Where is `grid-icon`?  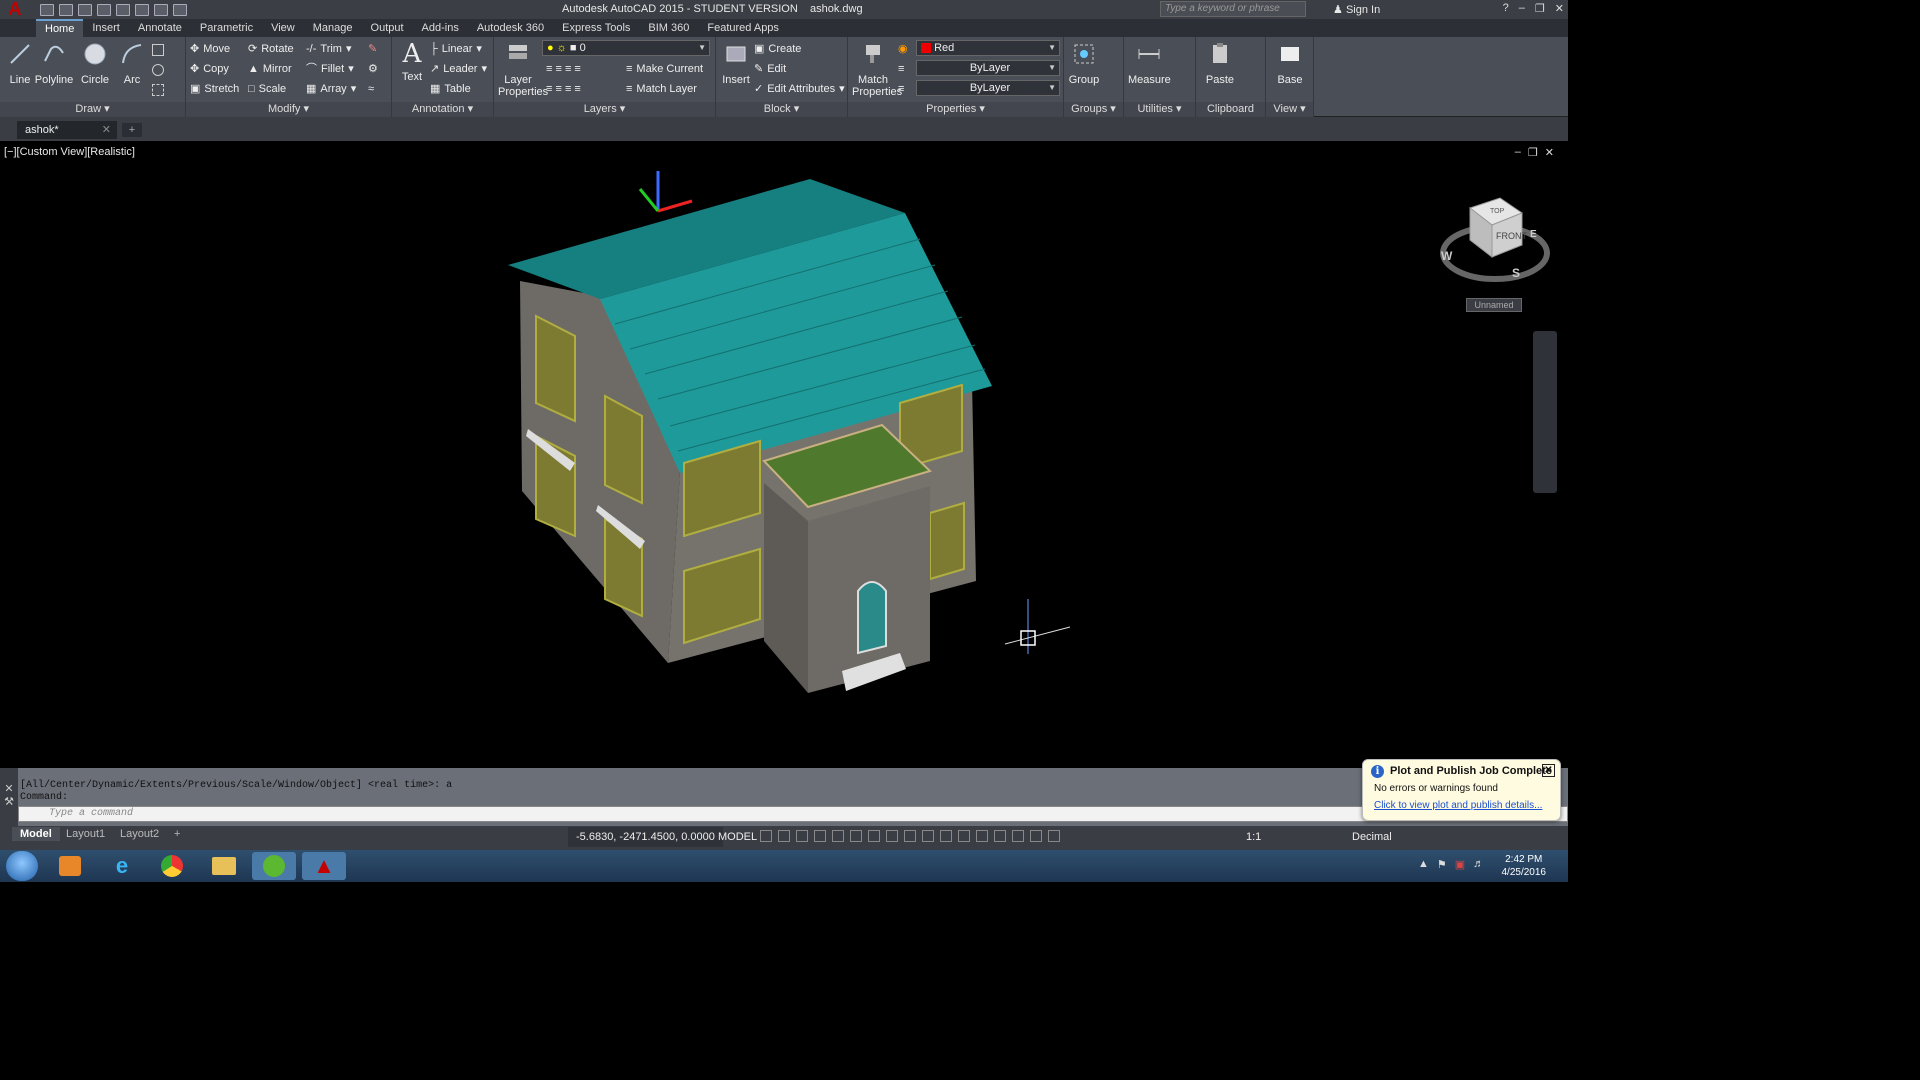
grid-icon is located at coordinates (766, 836).